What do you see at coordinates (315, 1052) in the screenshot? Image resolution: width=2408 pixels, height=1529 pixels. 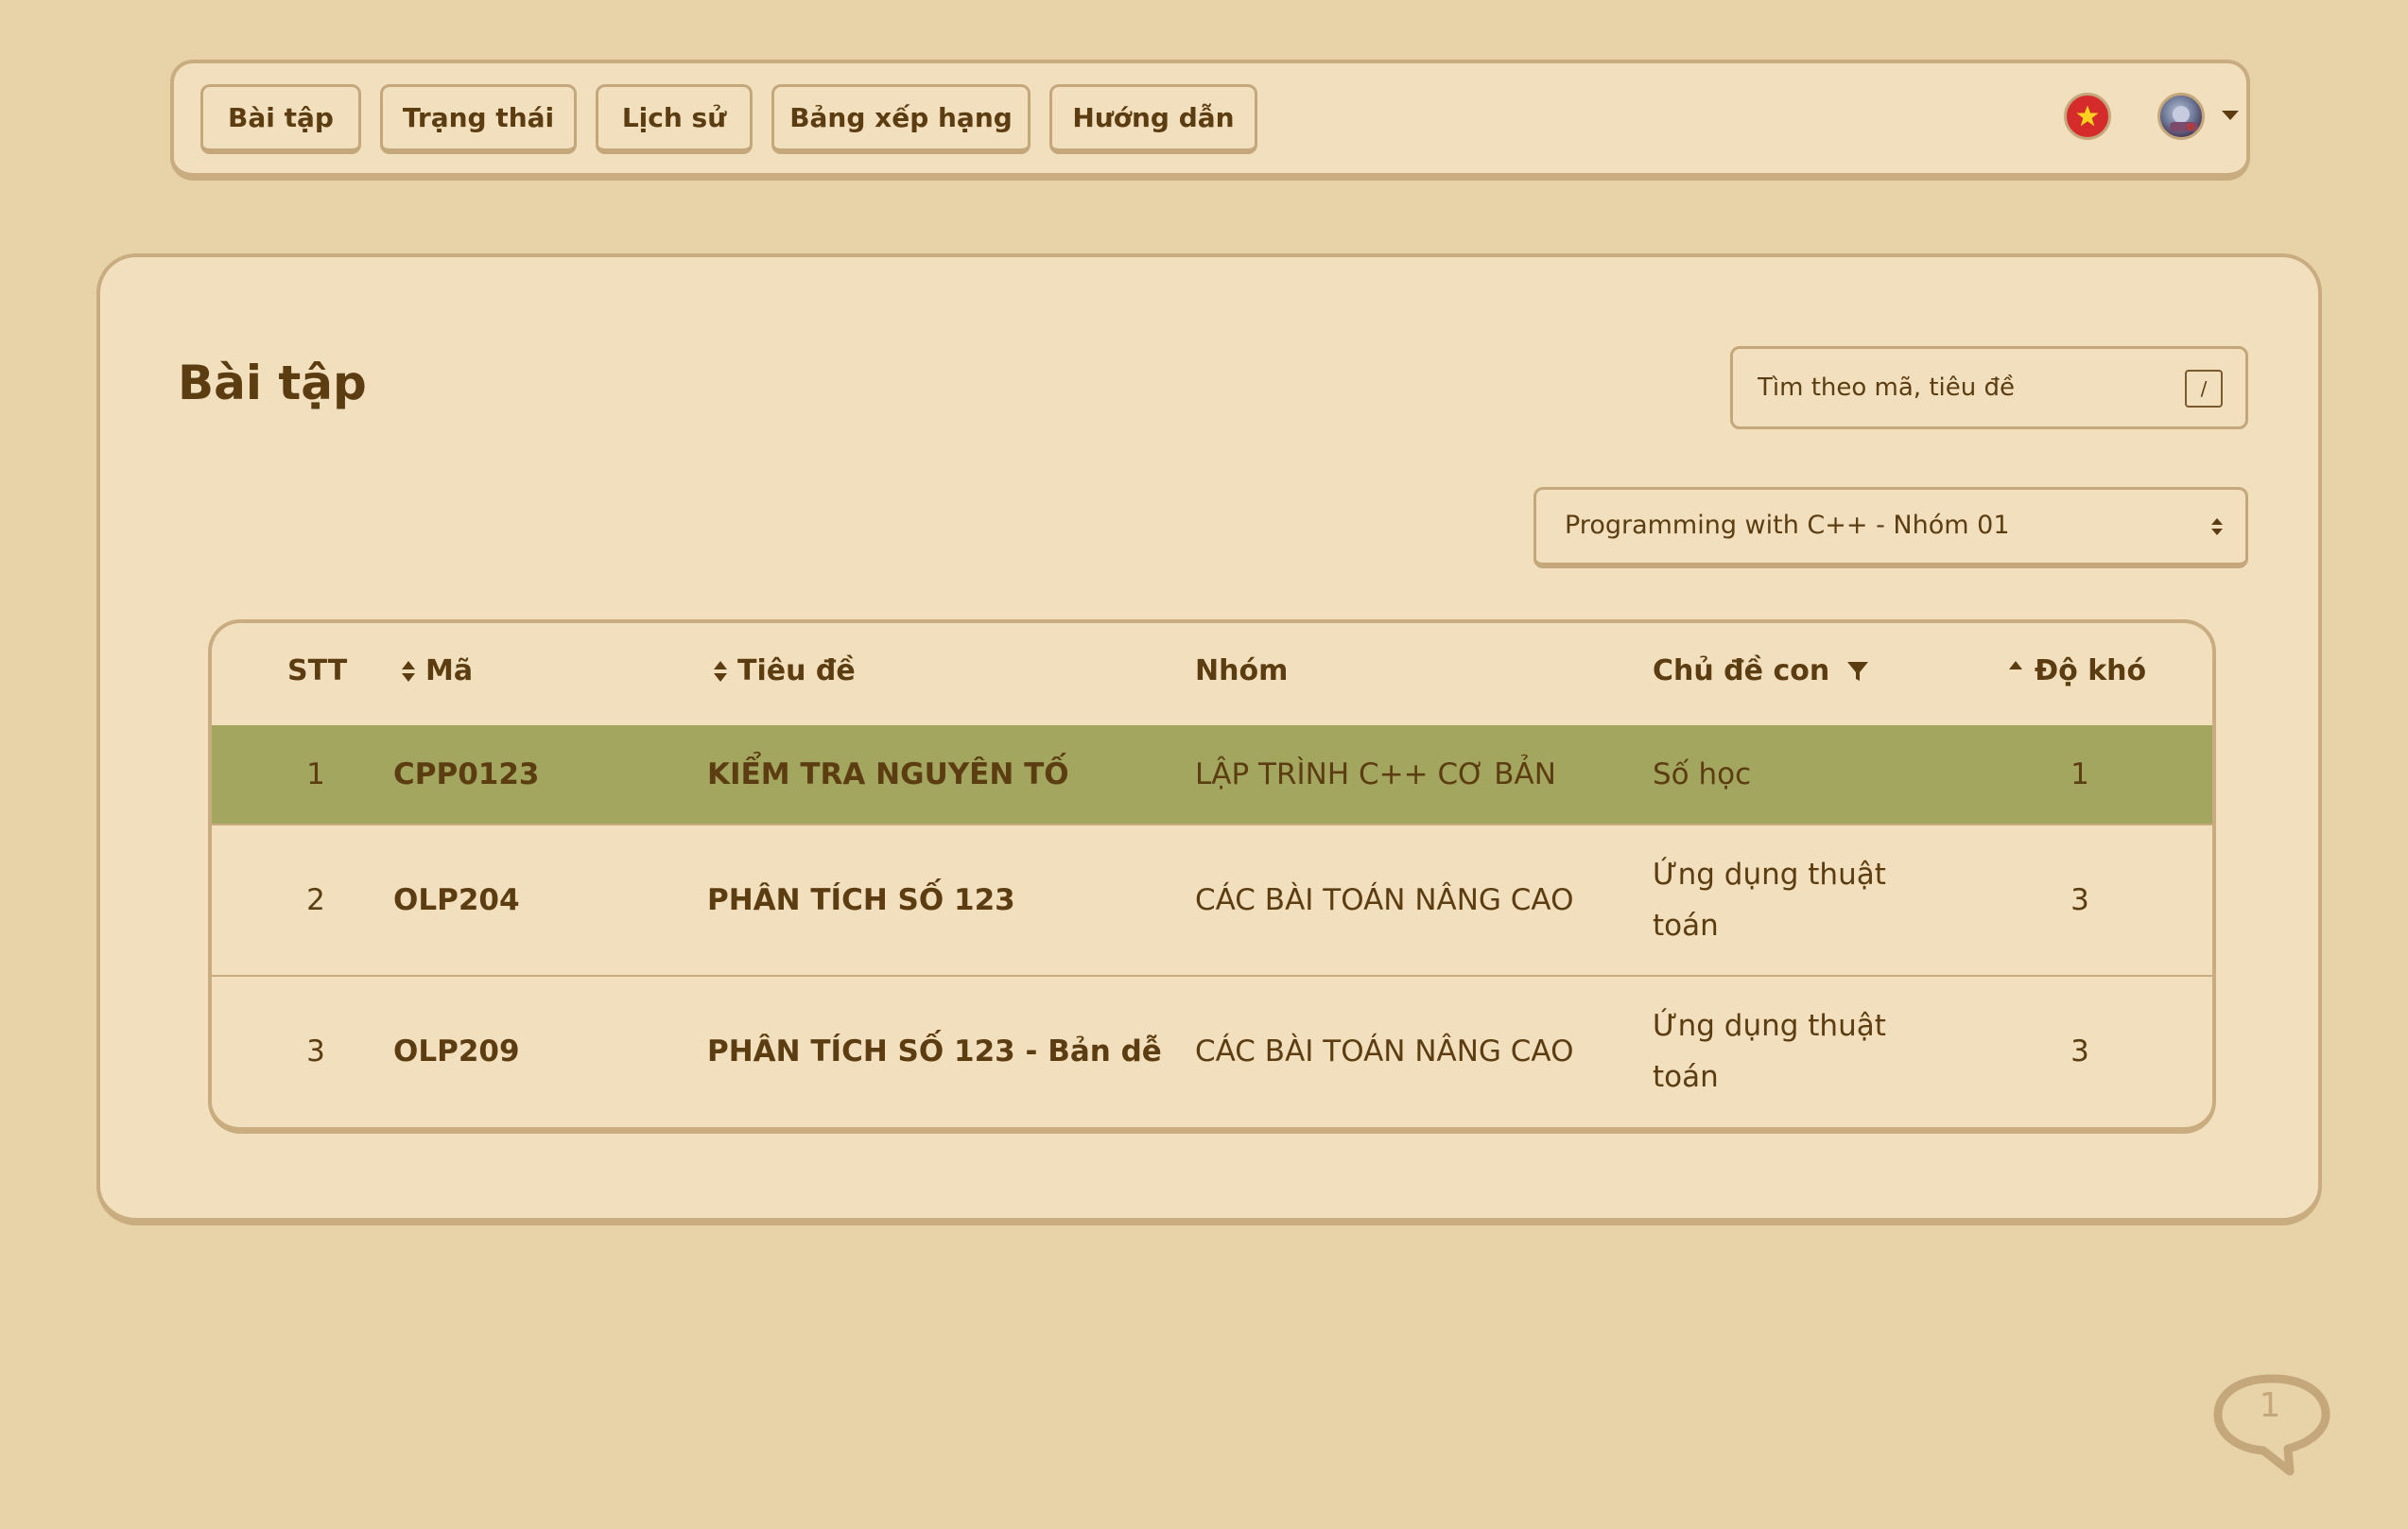 I see `cell-stt: 3` at bounding box center [315, 1052].